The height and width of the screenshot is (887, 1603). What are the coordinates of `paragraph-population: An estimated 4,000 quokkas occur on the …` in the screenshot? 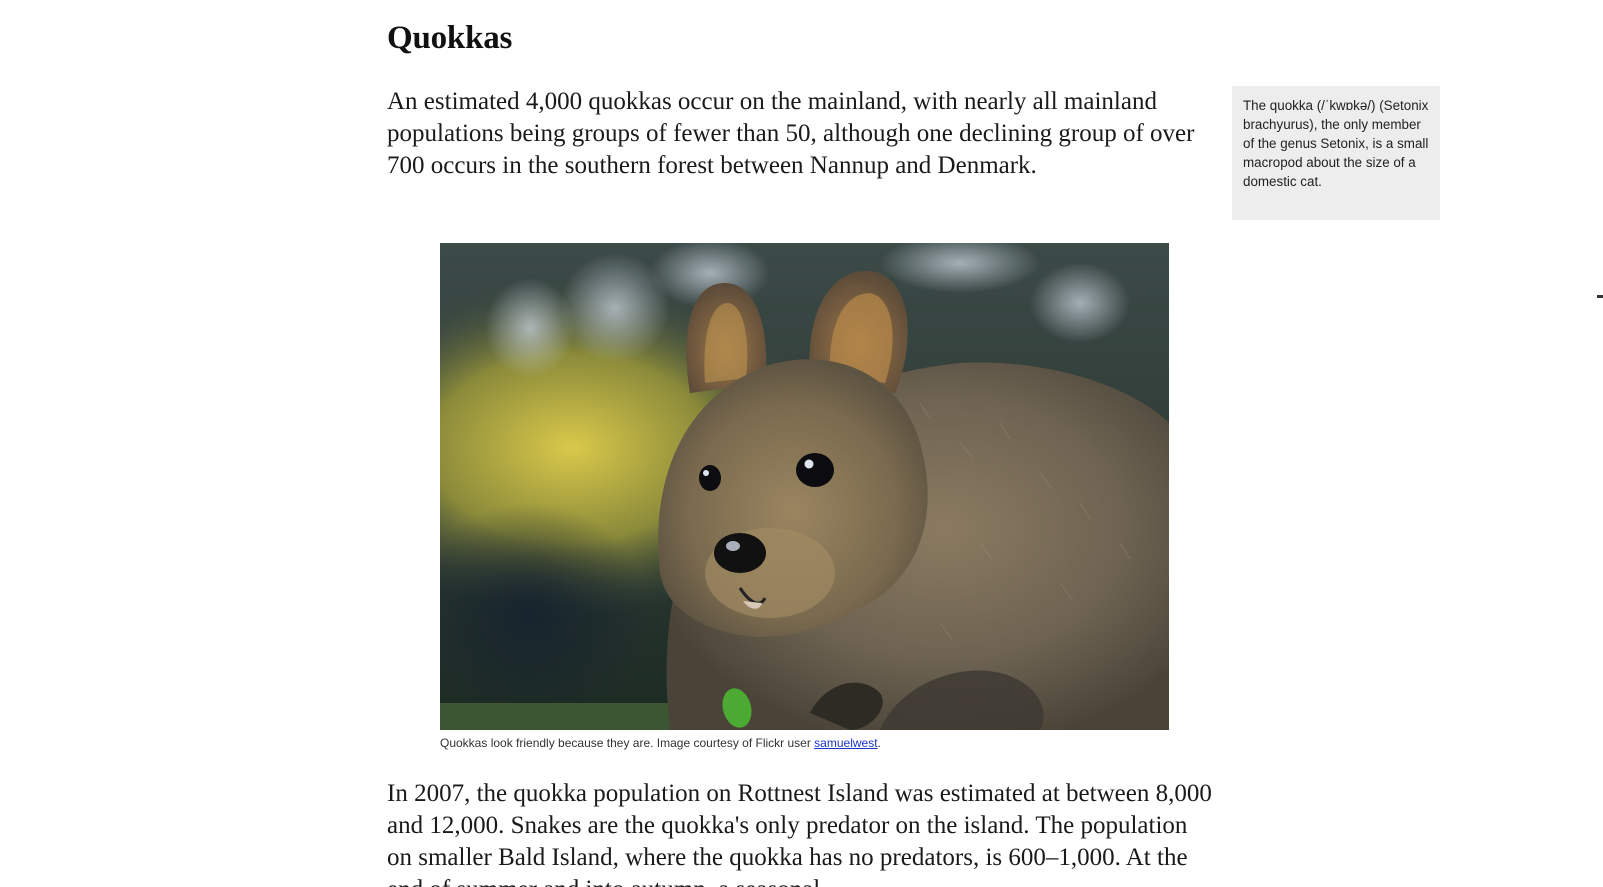 It's located at (791, 133).